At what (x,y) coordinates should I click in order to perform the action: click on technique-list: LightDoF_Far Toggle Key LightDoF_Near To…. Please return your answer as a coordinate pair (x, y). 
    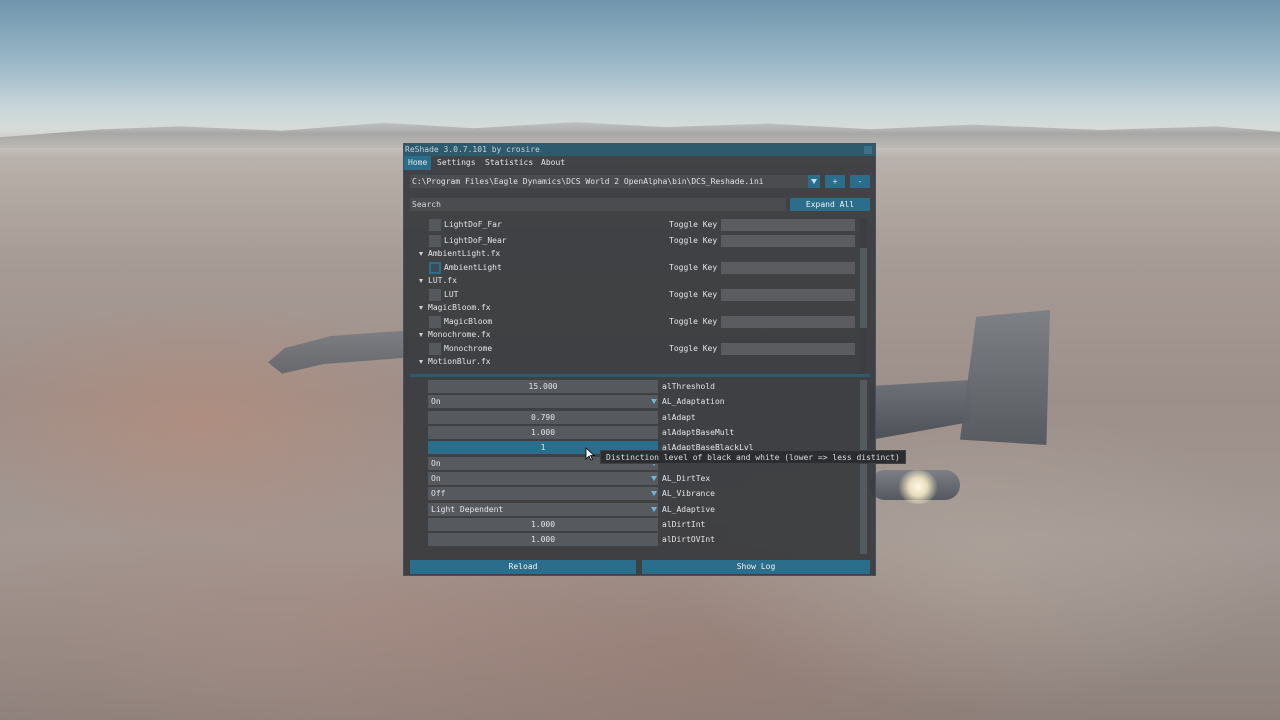
    Looking at the image, I should click on (640, 294).